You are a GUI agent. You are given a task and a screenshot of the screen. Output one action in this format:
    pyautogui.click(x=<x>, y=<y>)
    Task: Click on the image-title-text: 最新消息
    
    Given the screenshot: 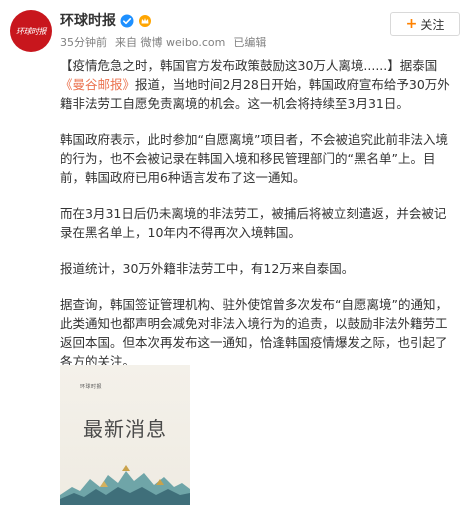 What is the action you would take?
    pyautogui.click(x=125, y=429)
    